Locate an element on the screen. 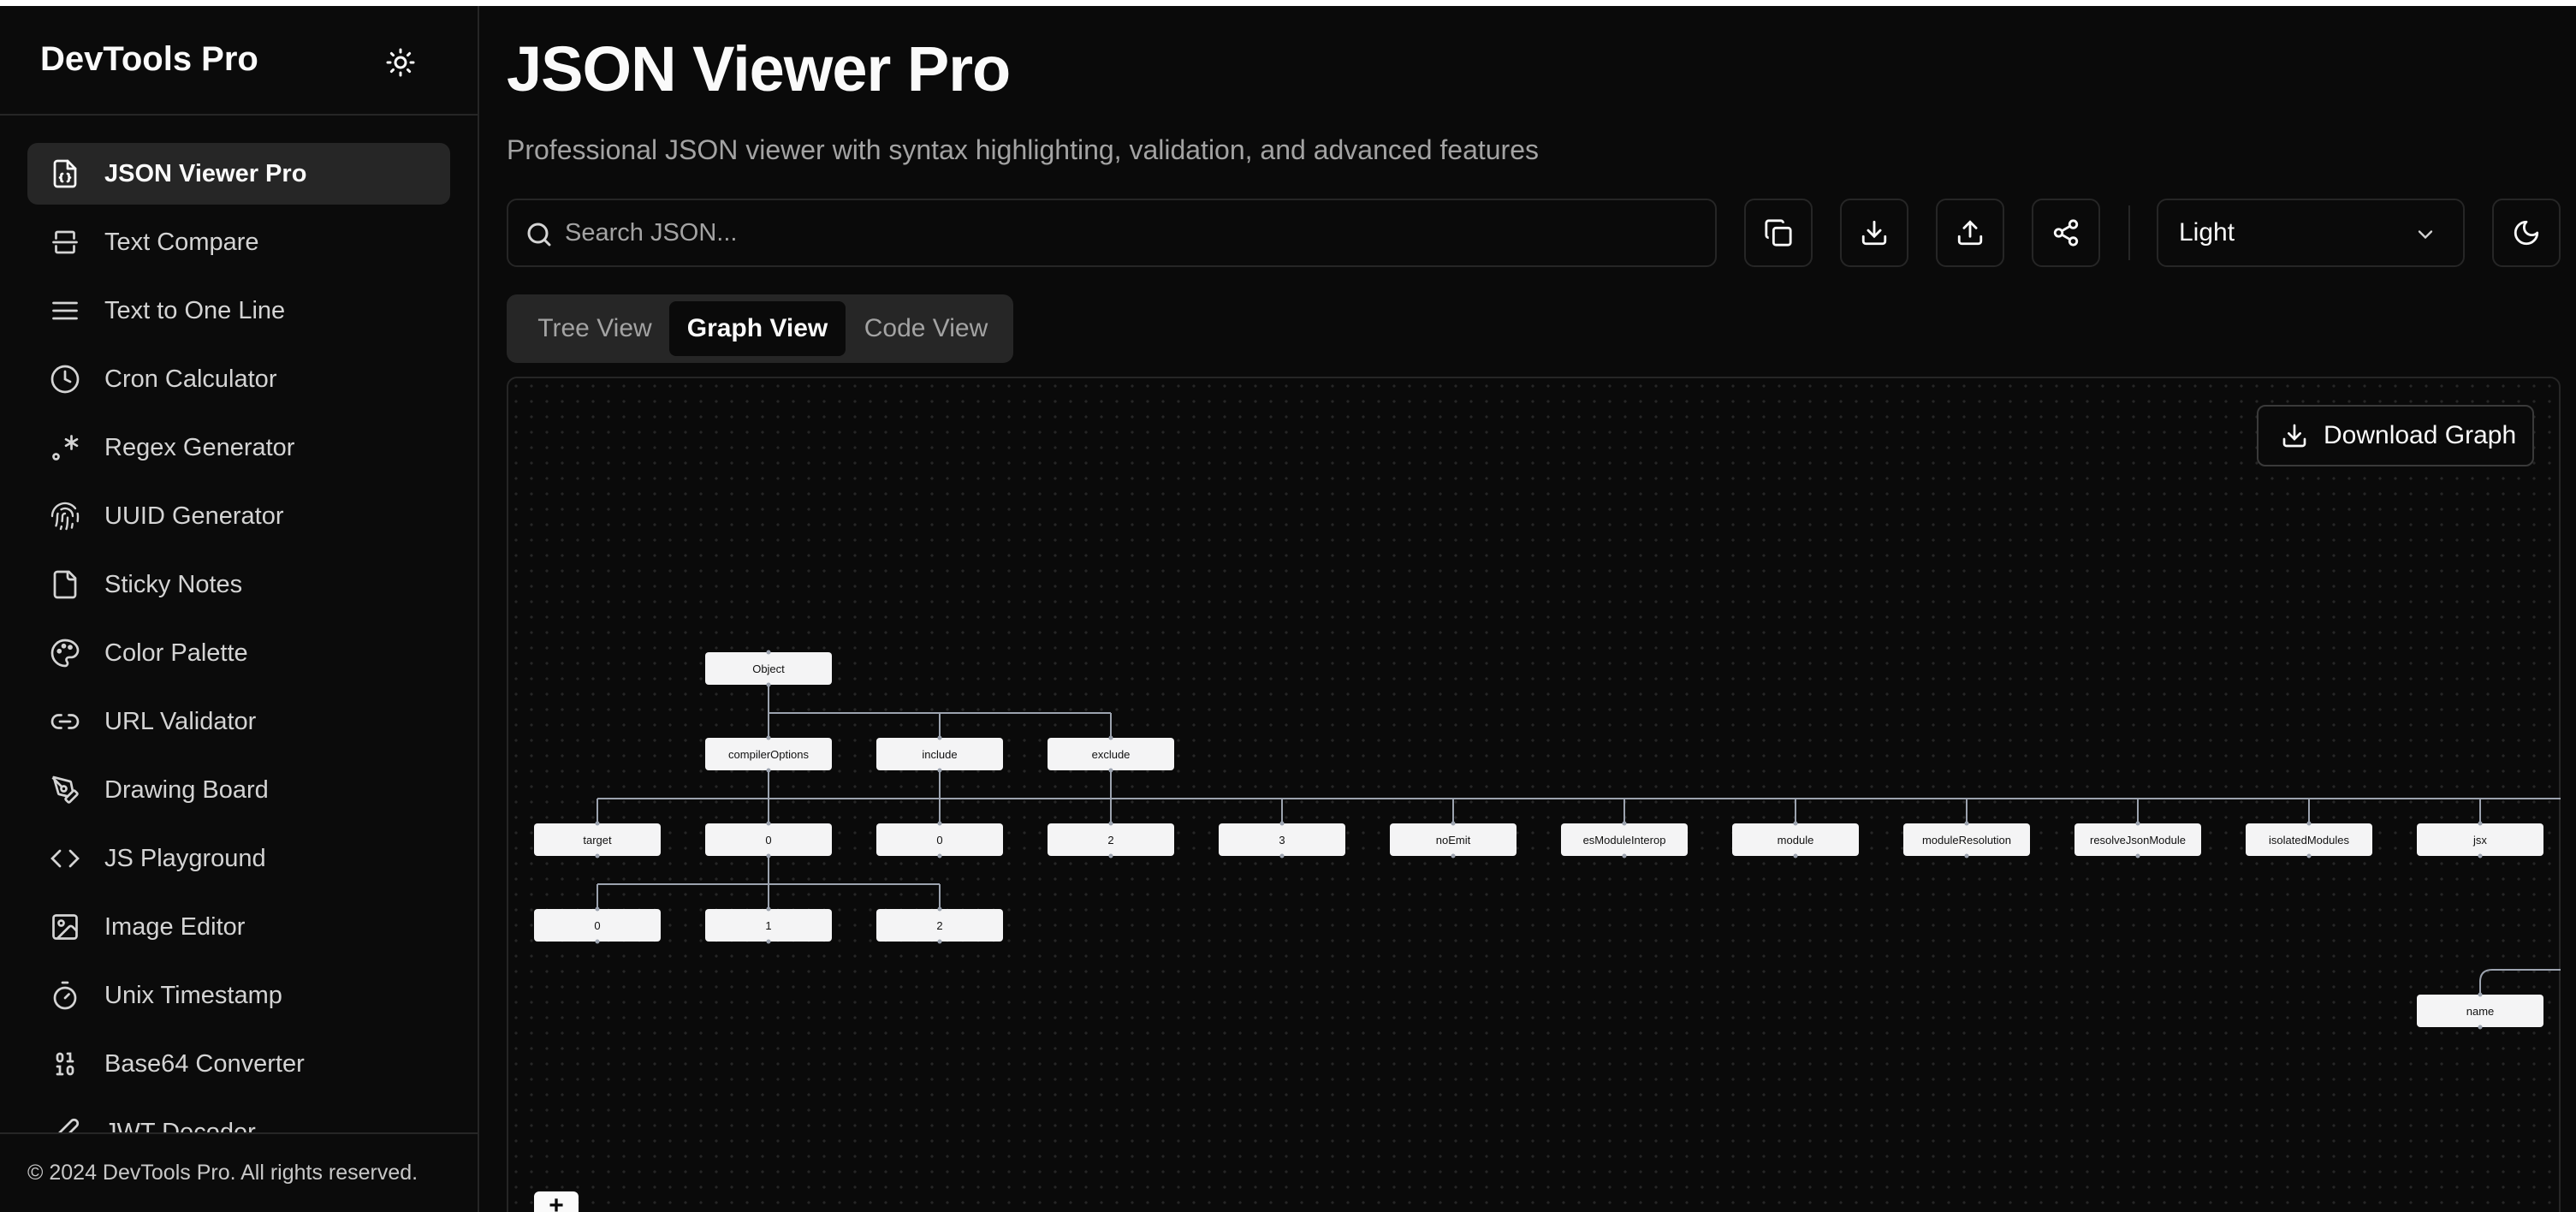  graph-node-level2: resolveJsonModule is located at coordinates (2137, 839).